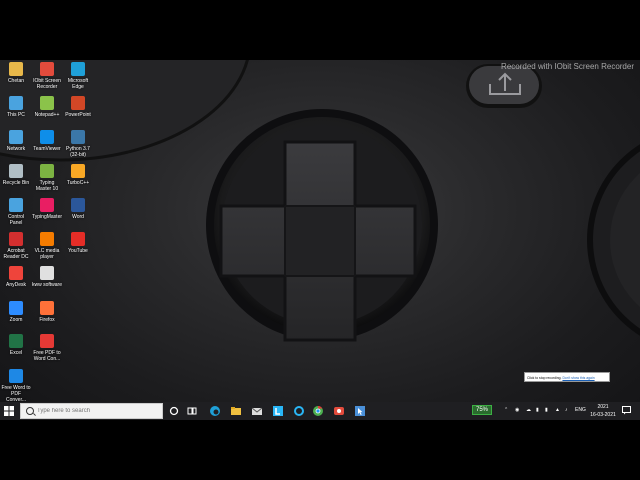 This screenshot has height=480, width=640. I want to click on pdf-to-word-icon, so click(47, 341).